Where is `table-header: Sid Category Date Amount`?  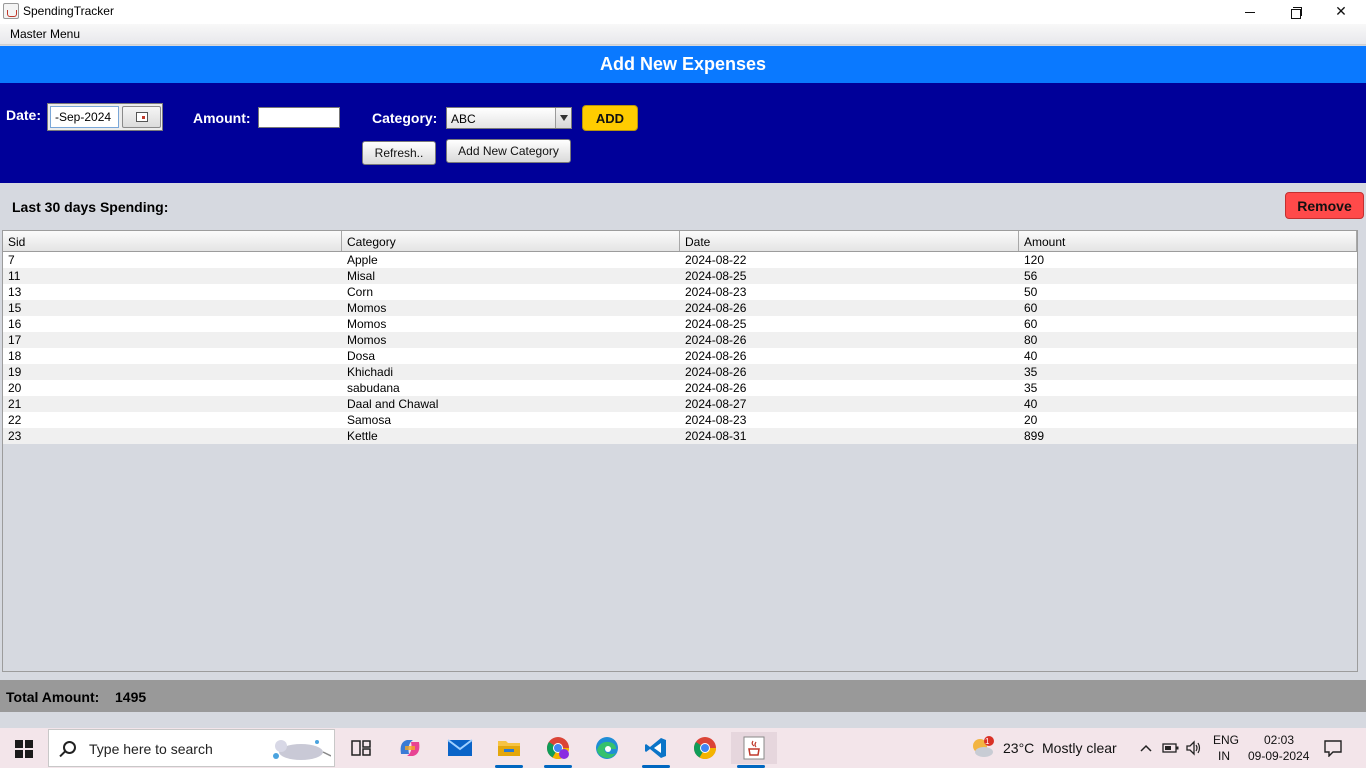 table-header: Sid Category Date Amount is located at coordinates (680, 241).